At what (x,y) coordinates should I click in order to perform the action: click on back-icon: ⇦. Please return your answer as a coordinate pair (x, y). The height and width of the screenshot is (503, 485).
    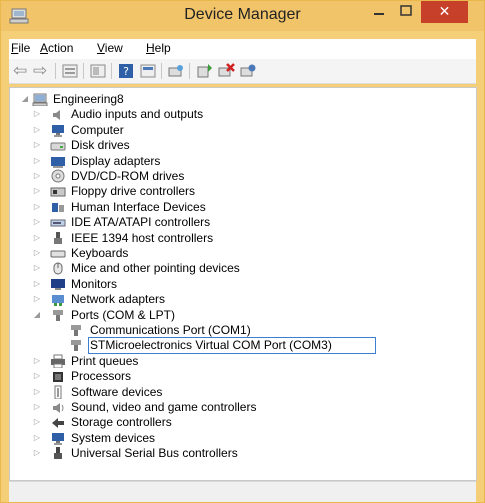
    Looking at the image, I should click on (22, 71).